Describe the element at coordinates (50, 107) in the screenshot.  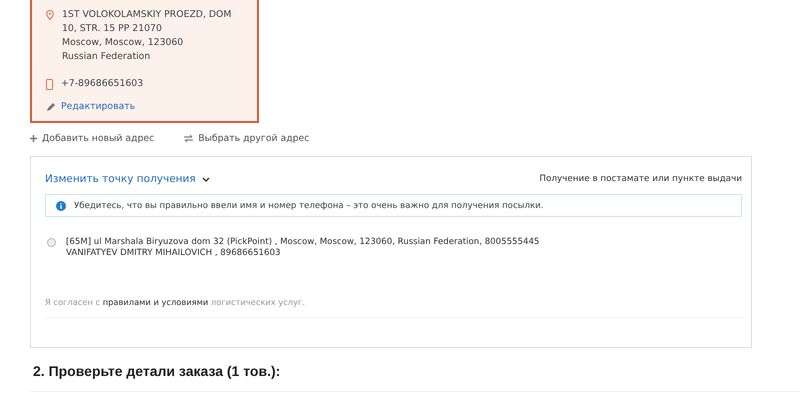
I see `pencil-icon` at that location.